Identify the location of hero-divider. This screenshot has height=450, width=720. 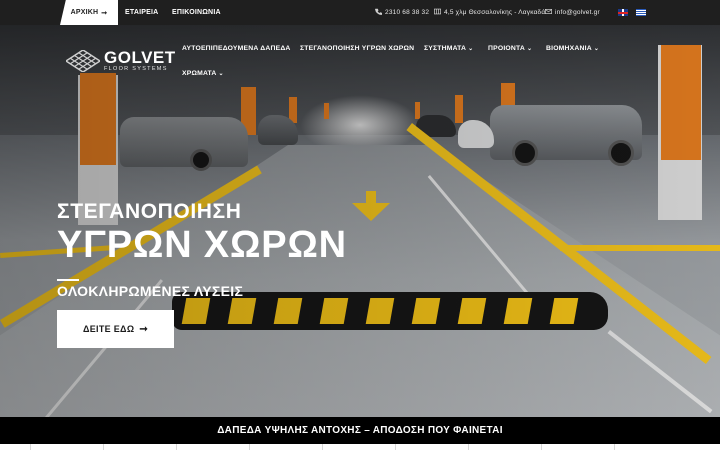
(68, 280).